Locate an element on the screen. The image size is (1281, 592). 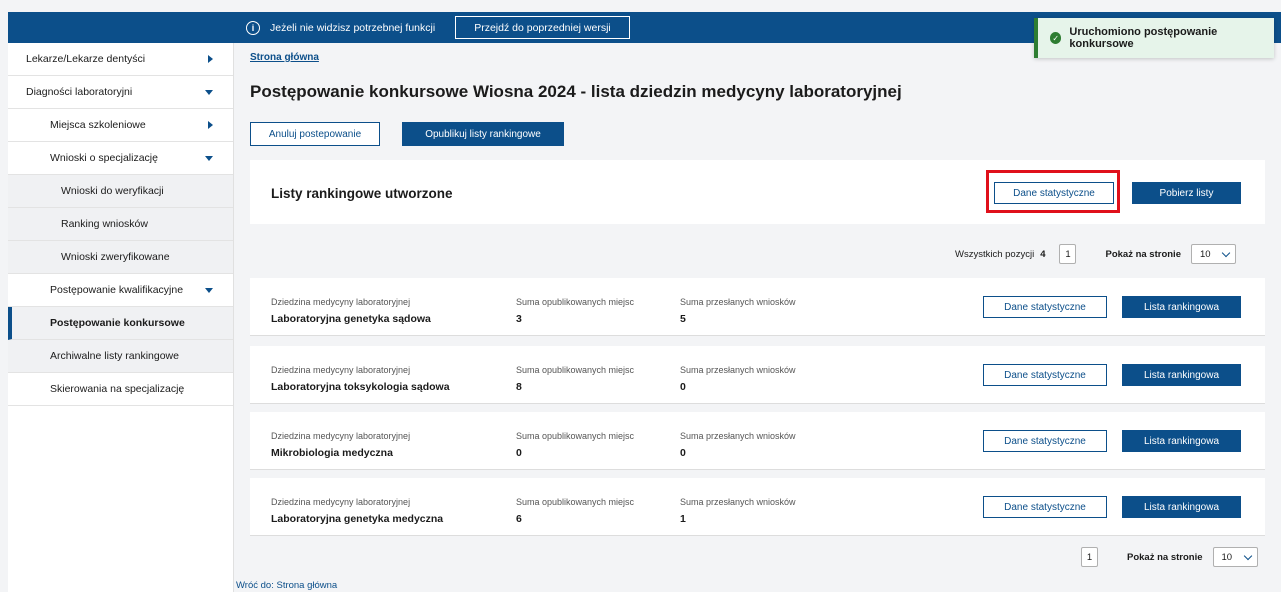
publish-ranking-lists-button: Opublikuj listy rankingowe is located at coordinates (483, 134).